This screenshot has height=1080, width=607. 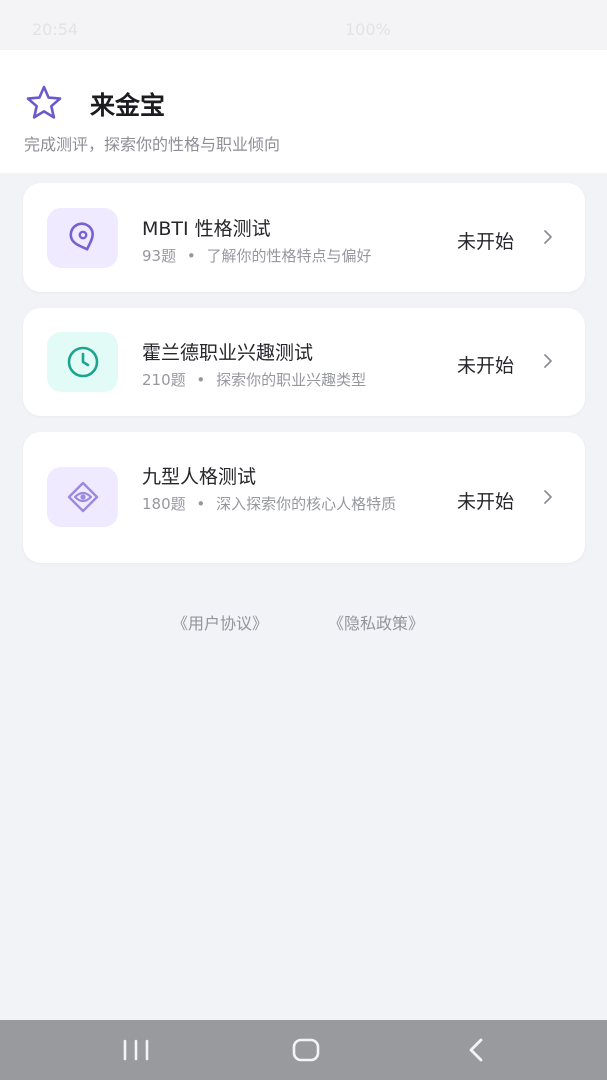 I want to click on back-icon, so click(x=476, y=1050).